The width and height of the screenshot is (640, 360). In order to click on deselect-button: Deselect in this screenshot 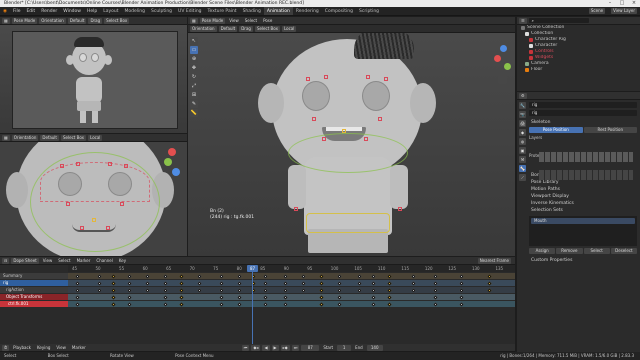, I will do `click(623, 251)`.